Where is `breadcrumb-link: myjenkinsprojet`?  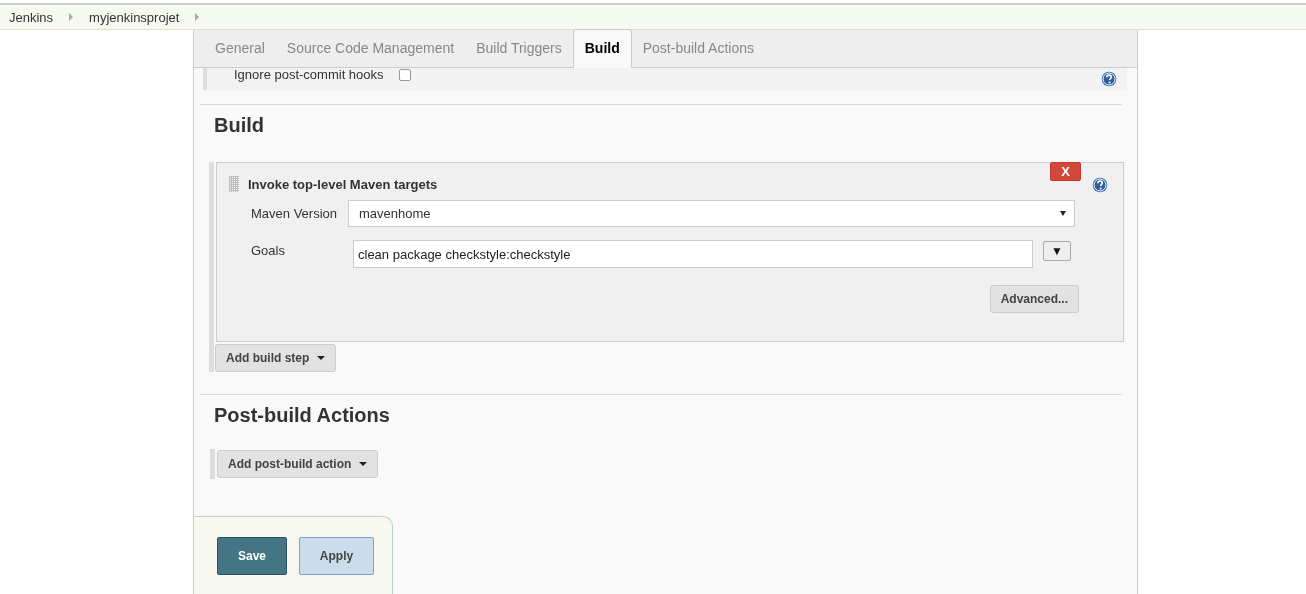
breadcrumb-link: myjenkinsprojet is located at coordinates (134, 17).